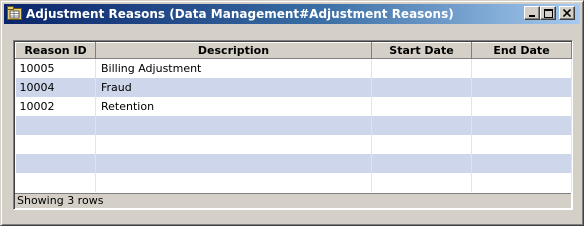  Describe the element at coordinates (532, 13) in the screenshot. I see `minimize-button` at that location.